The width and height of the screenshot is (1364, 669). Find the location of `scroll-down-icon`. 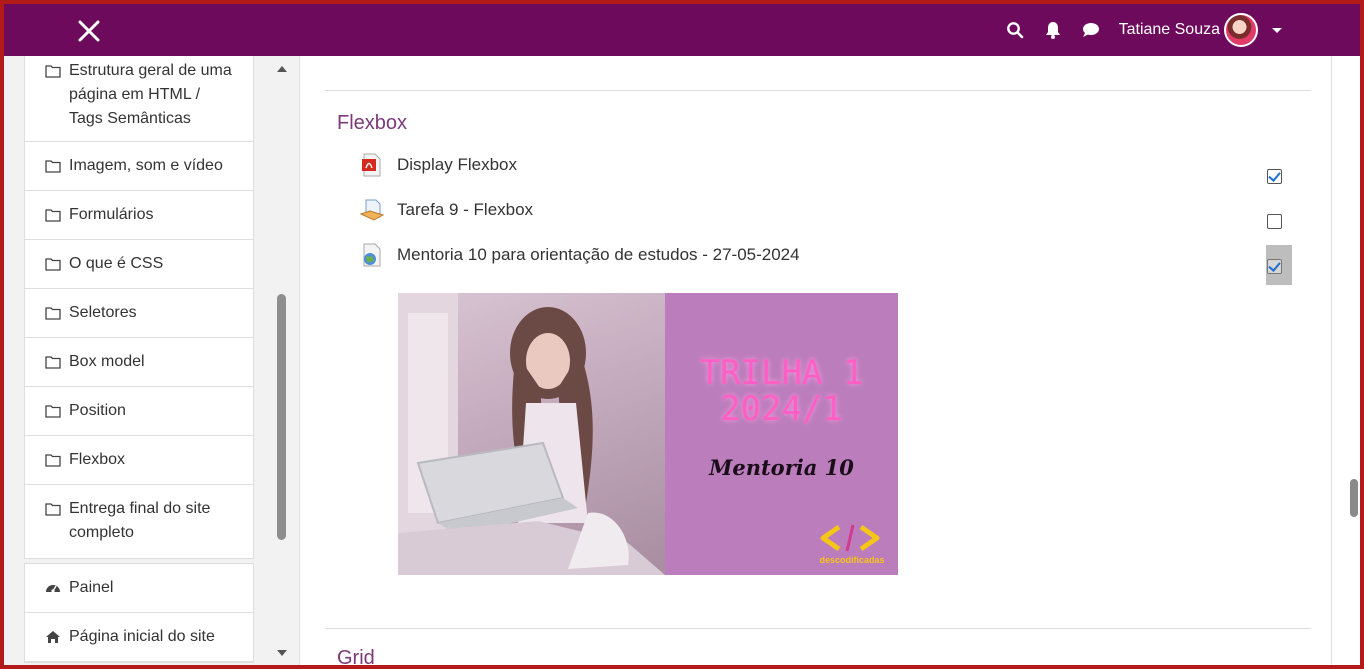

scroll-down-icon is located at coordinates (282, 653).